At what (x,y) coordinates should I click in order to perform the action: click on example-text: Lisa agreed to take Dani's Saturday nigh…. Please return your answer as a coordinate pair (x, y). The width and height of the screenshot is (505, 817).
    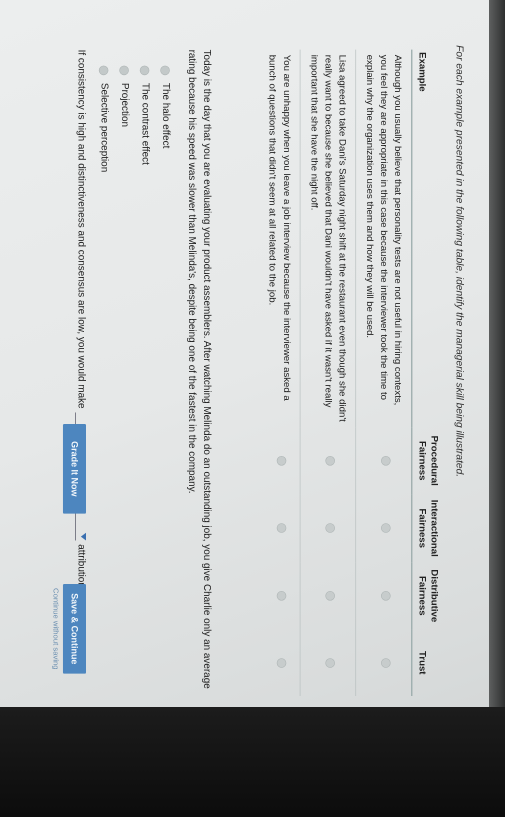
    Looking at the image, I should click on (328, 238).